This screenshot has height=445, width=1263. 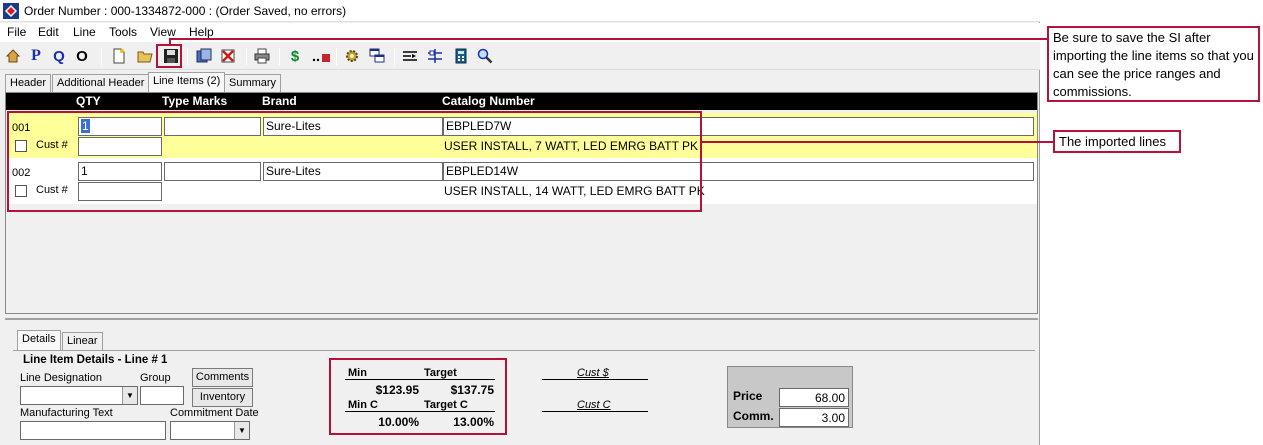 I want to click on save-highlight, so click(x=169, y=56).